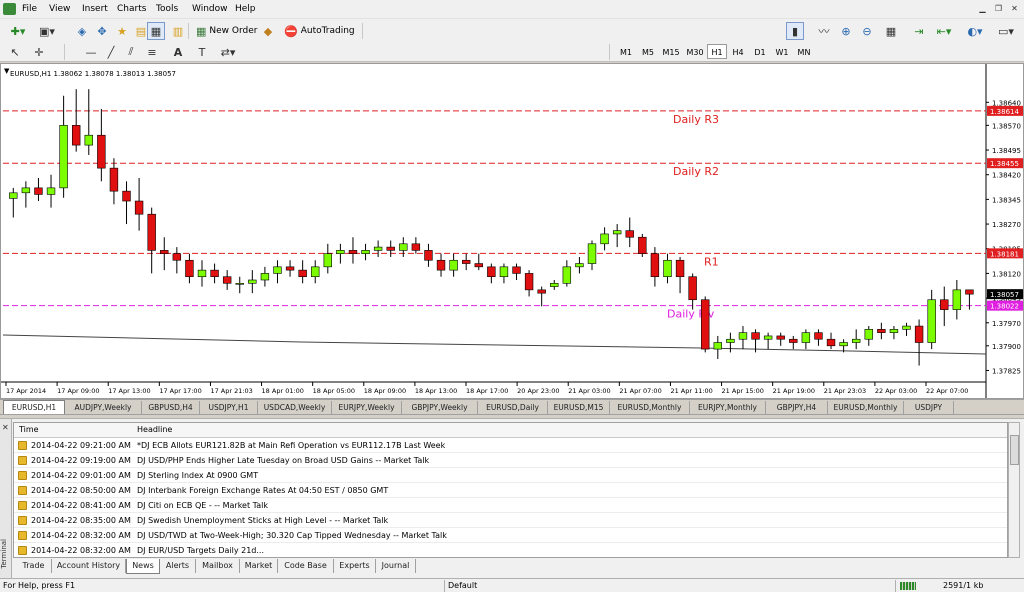 The image size is (1024, 592). What do you see at coordinates (717, 51) in the screenshot?
I see `timeframe-h1: H1` at bounding box center [717, 51].